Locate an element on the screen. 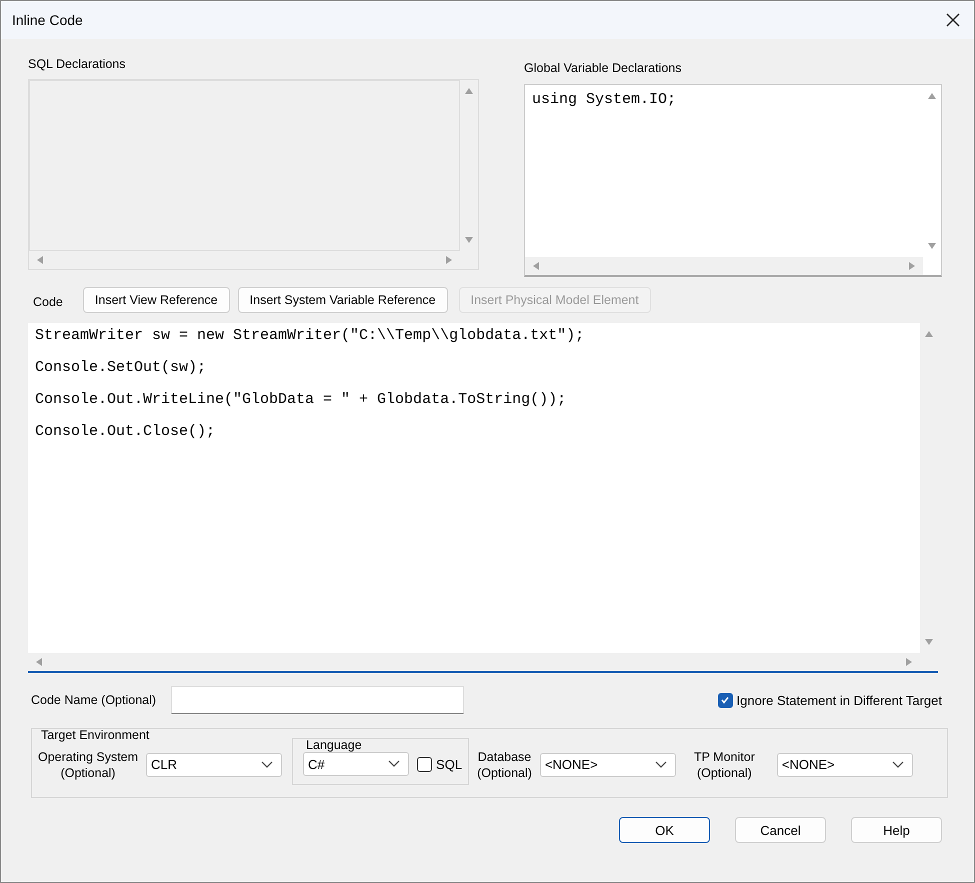 This screenshot has width=975, height=883. checkbox-label: SQL is located at coordinates (449, 764).